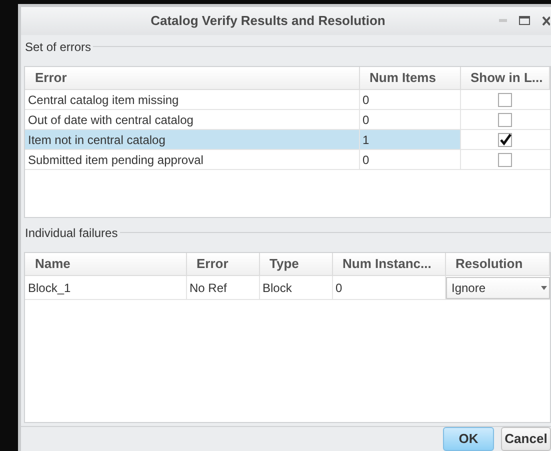 This screenshot has width=551, height=451. Describe the element at coordinates (295, 288) in the screenshot. I see `table-cell: Block` at that location.